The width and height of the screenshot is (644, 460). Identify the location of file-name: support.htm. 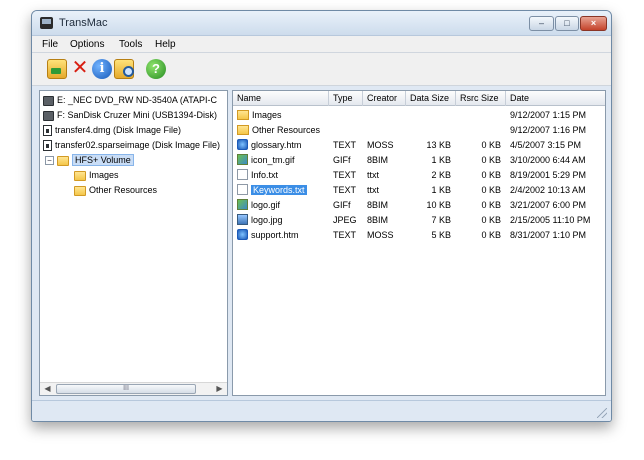
(275, 235).